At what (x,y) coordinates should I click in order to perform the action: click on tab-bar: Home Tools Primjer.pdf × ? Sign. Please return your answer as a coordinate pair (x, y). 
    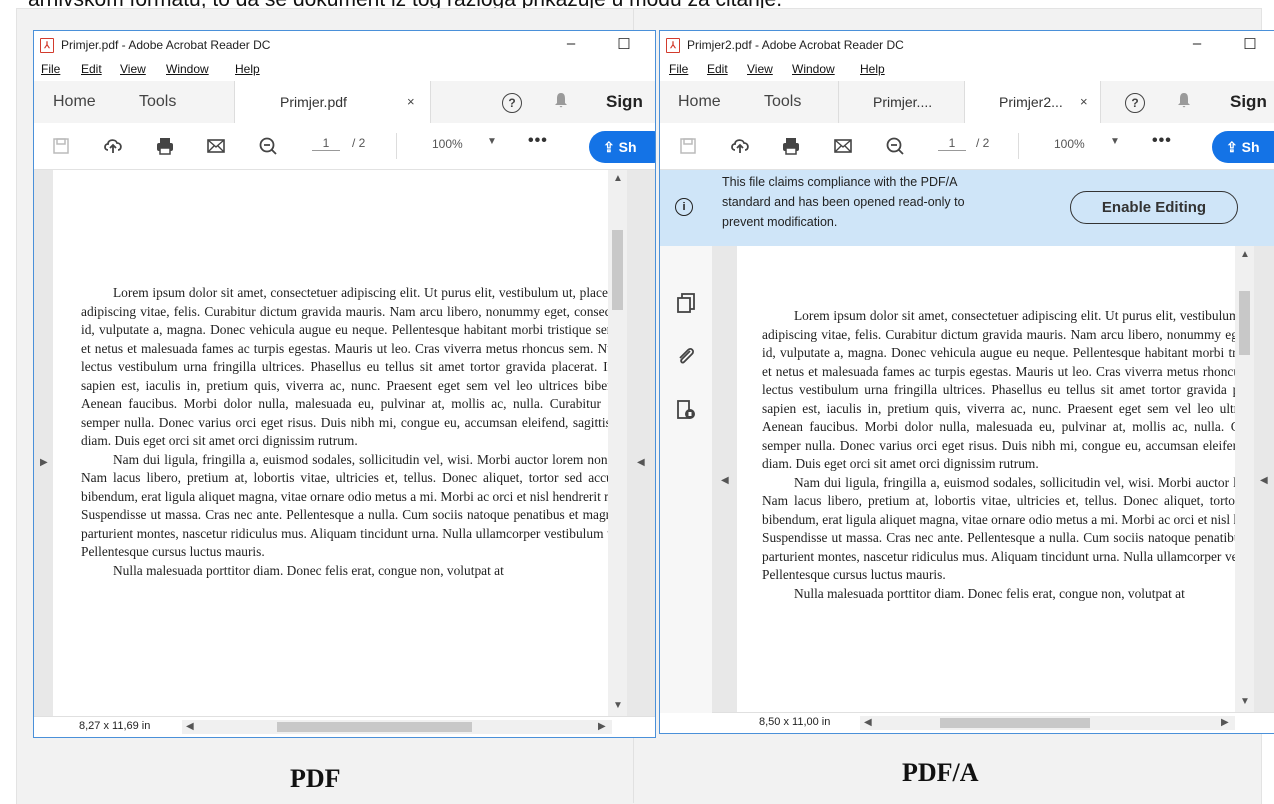
    Looking at the image, I should click on (344, 102).